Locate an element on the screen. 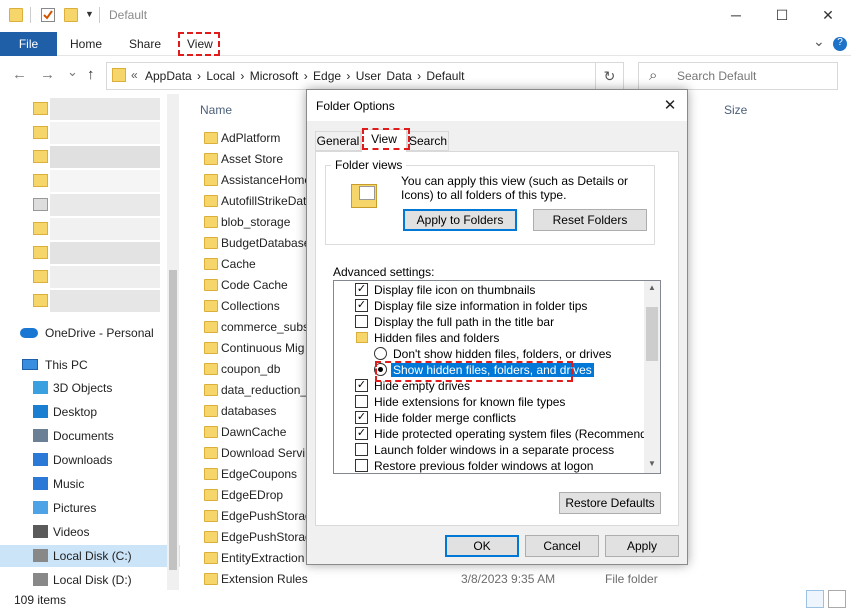 Image resolution: width=851 pixels, height=610 pixels. refresh-button: ↻ is located at coordinates (610, 76).